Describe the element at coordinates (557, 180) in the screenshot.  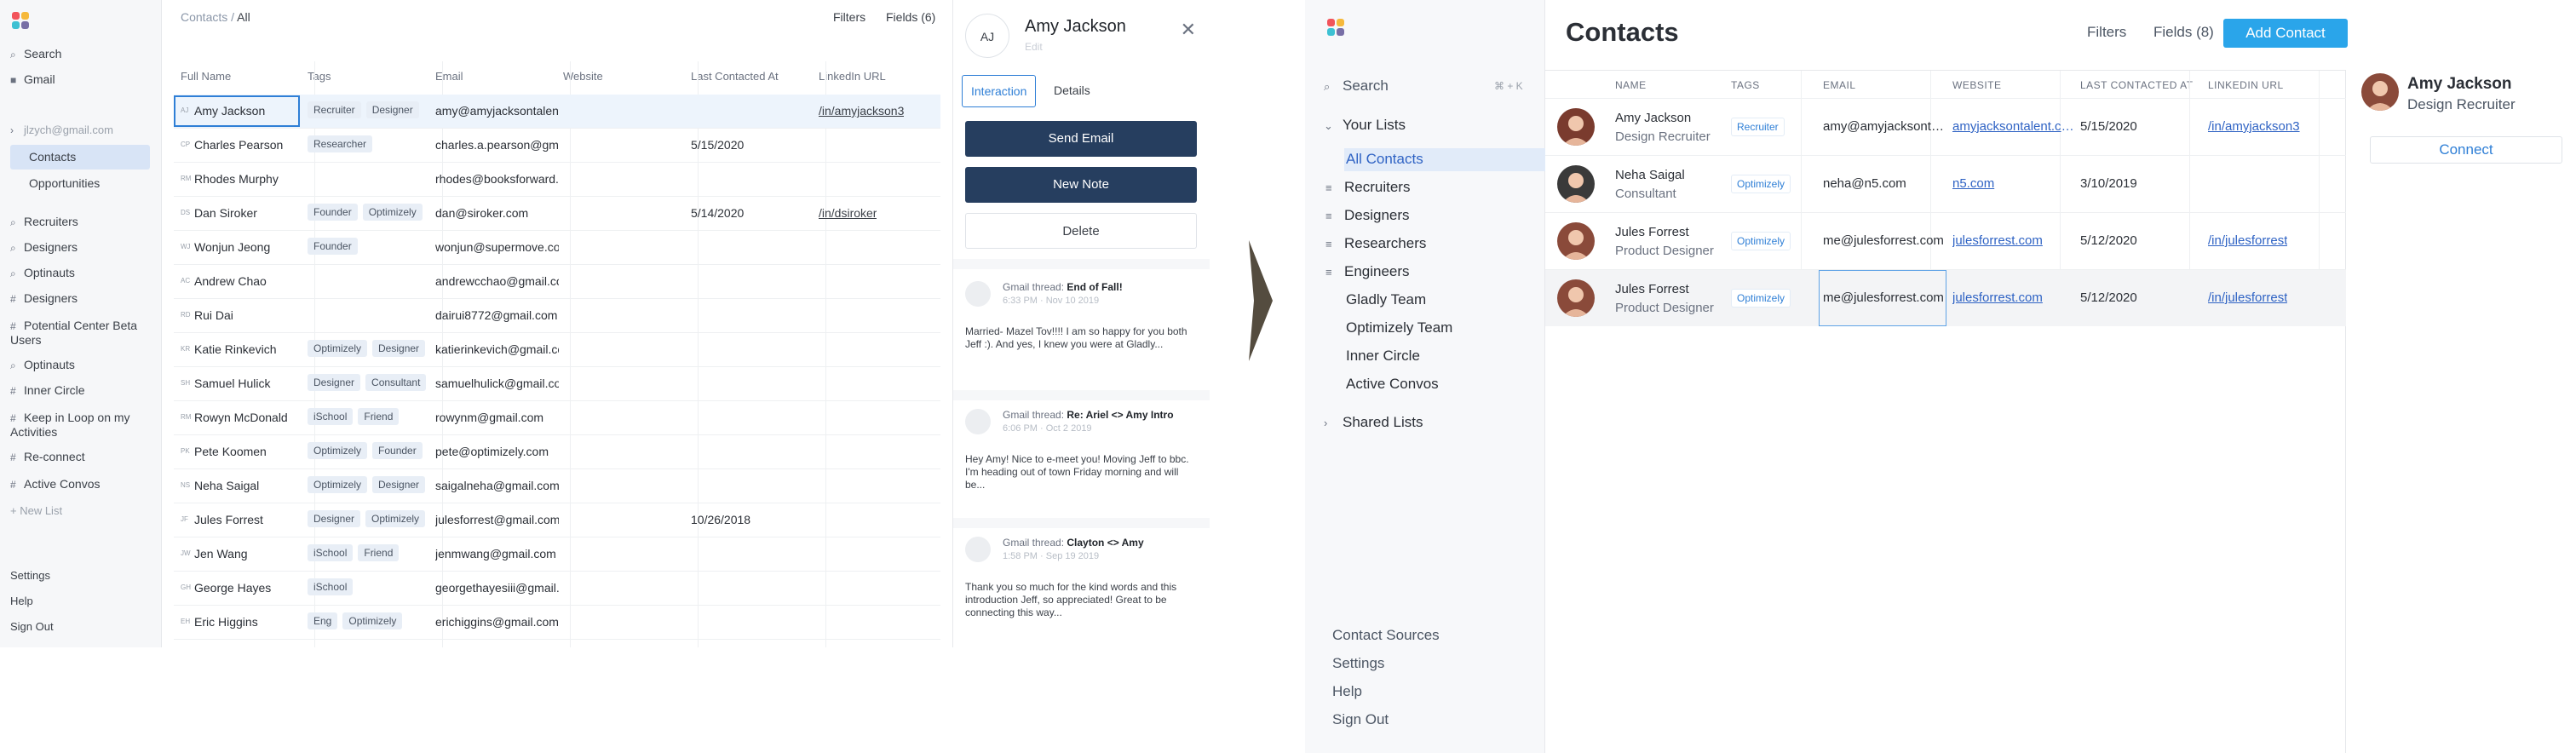
I see `table-row: RMRhodes Murphy rhodes@booksforward.com` at that location.